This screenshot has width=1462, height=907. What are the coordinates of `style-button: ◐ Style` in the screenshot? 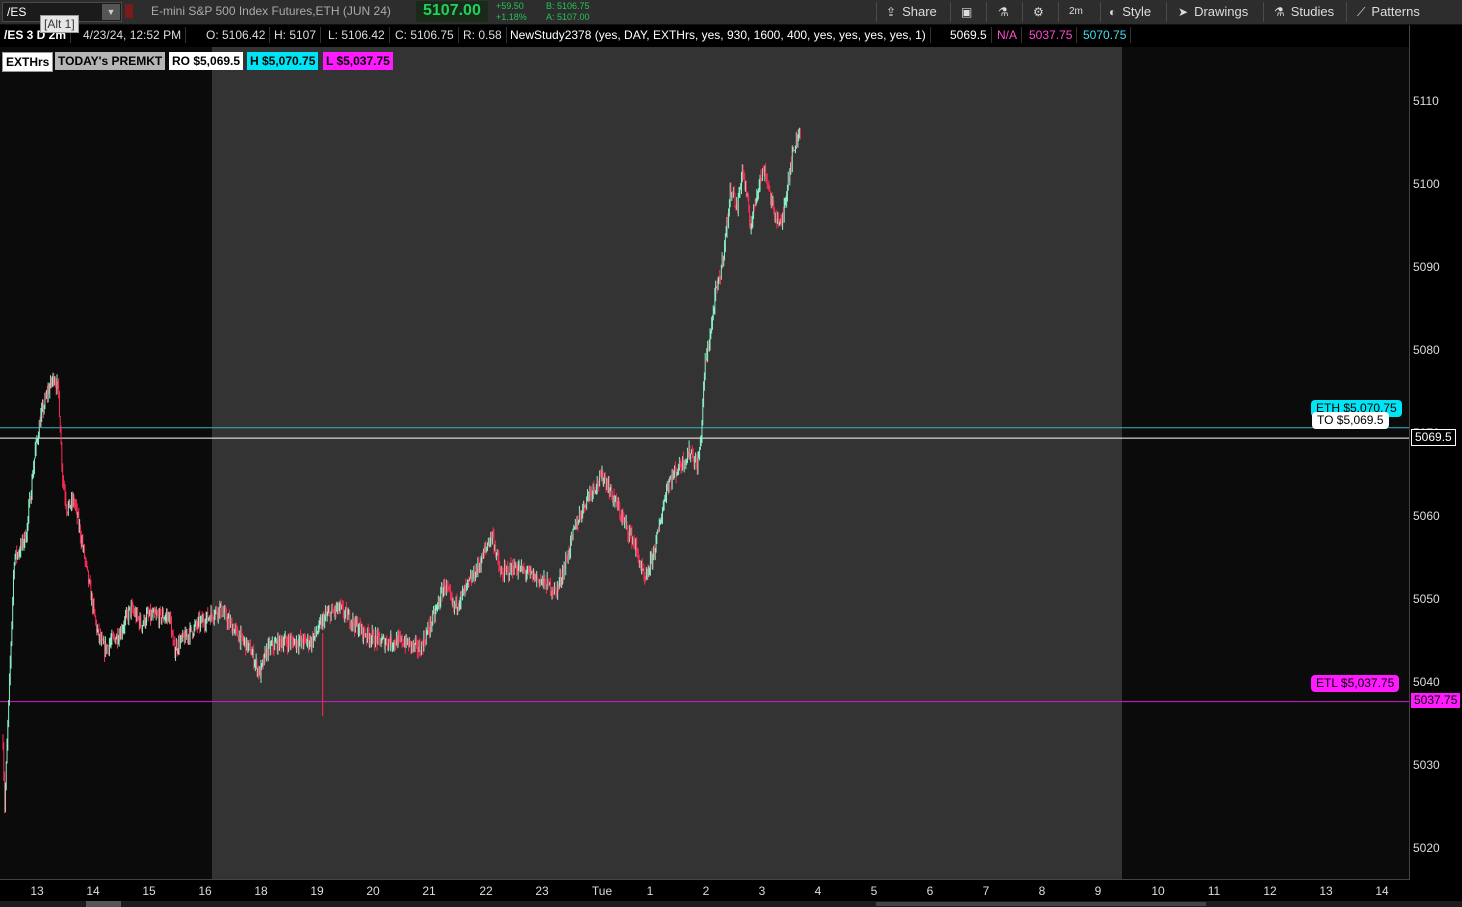 It's located at (1130, 12).